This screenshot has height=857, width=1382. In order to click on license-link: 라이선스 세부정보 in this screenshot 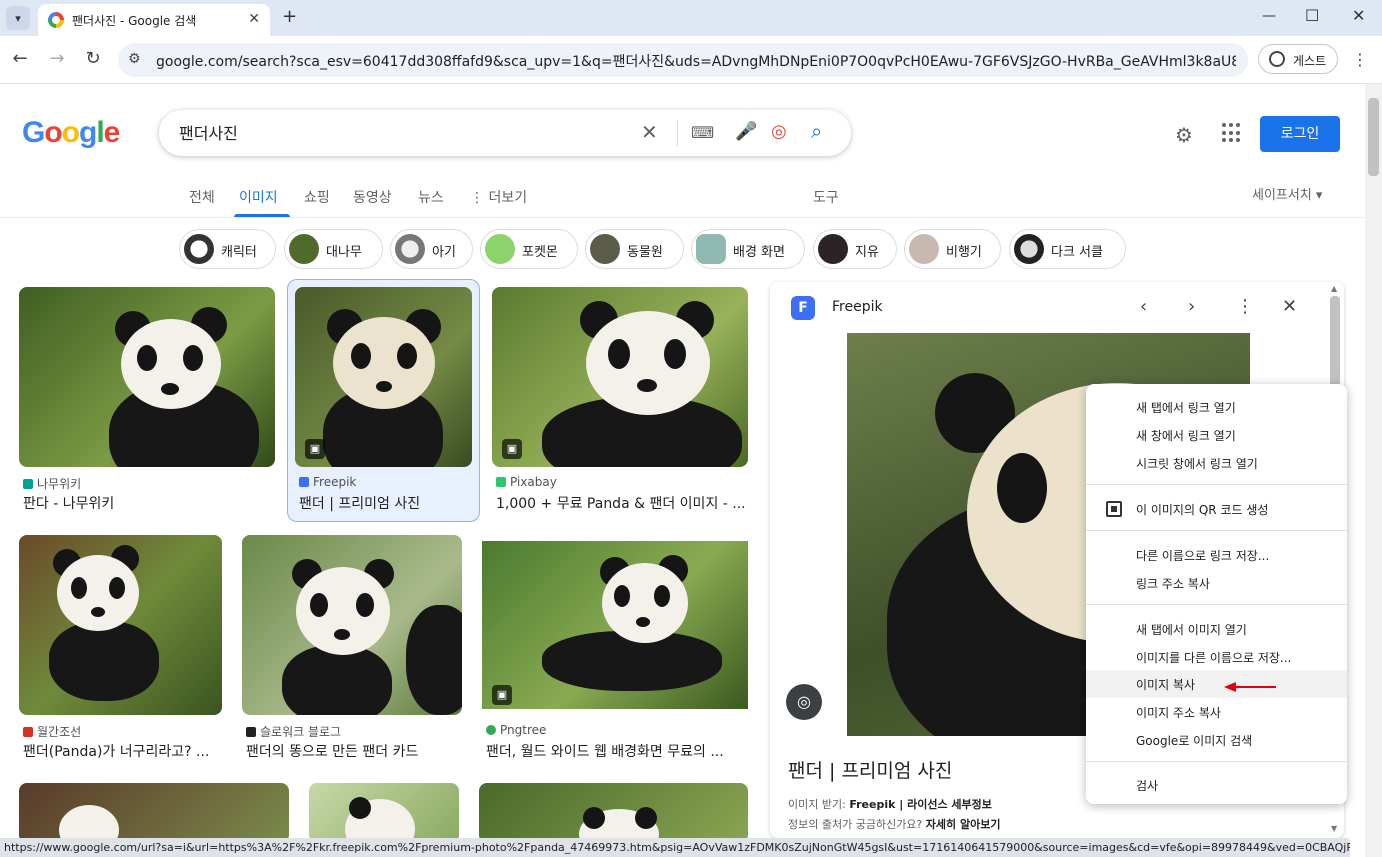, I will do `click(949, 804)`.